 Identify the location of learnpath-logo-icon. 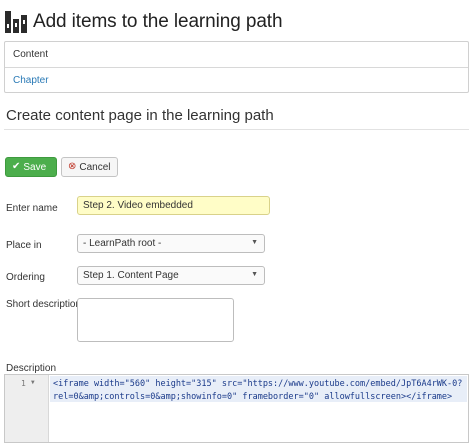
(16, 22).